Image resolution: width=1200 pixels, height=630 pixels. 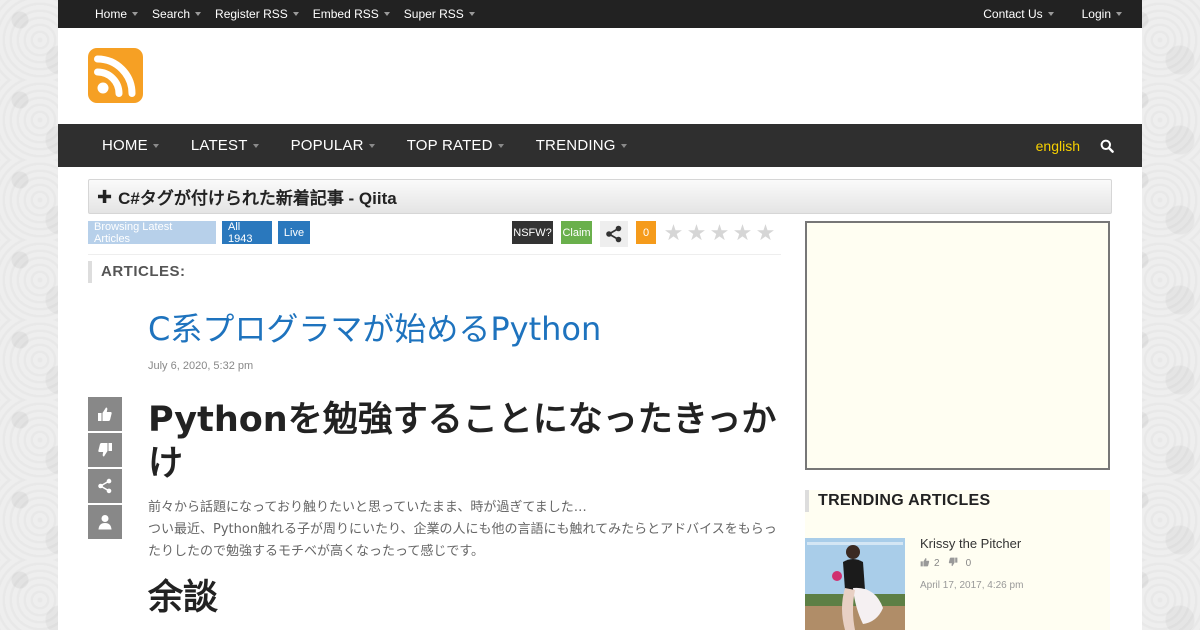 I want to click on feed-title: C#タグが付けられた新着記事 - Qiita, so click(x=257, y=198).